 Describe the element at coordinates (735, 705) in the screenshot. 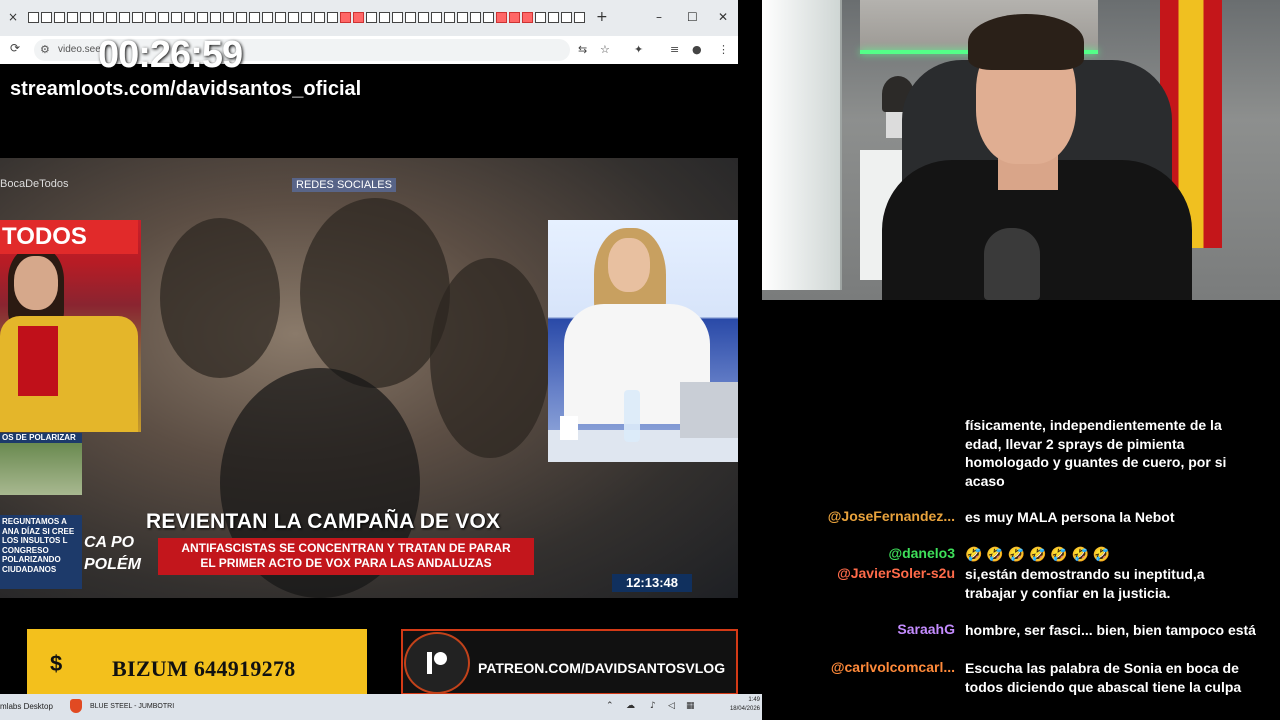

I see `taskbar-clock: 1:49 18/04/2026` at that location.